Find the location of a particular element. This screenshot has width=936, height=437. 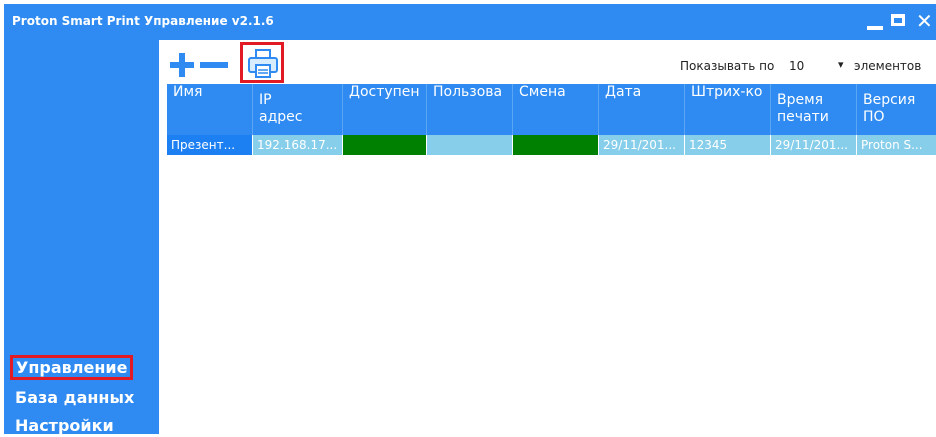

page-size-select: 10 is located at coordinates (796, 66).